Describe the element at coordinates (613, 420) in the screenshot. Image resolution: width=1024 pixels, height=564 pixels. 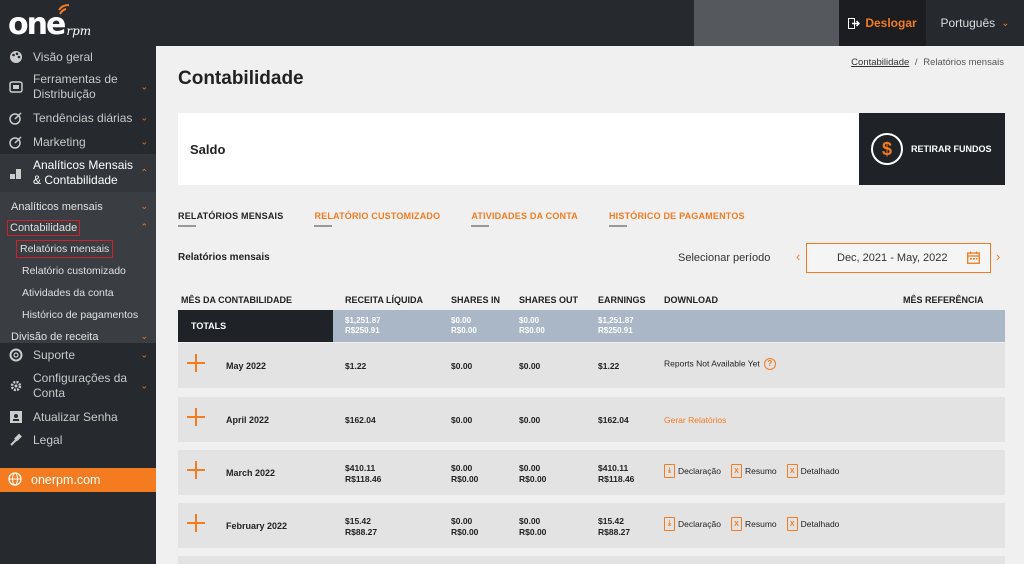
I see `row-earnings: $162.04` at that location.